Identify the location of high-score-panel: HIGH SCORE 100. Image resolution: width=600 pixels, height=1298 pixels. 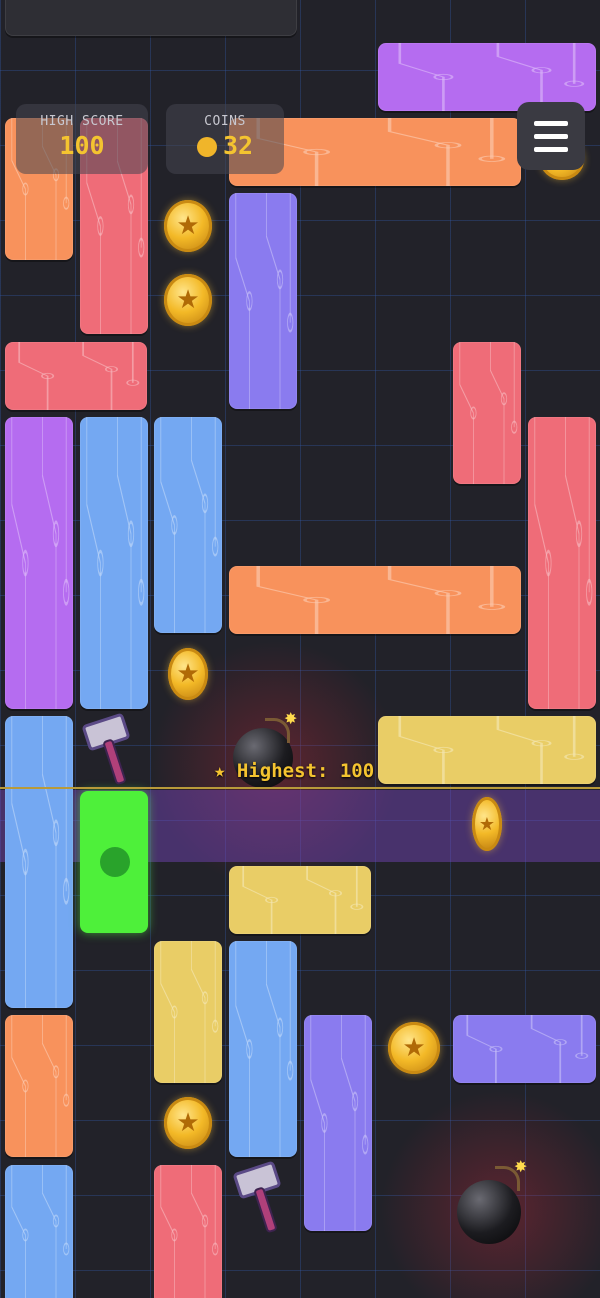
(82, 139).